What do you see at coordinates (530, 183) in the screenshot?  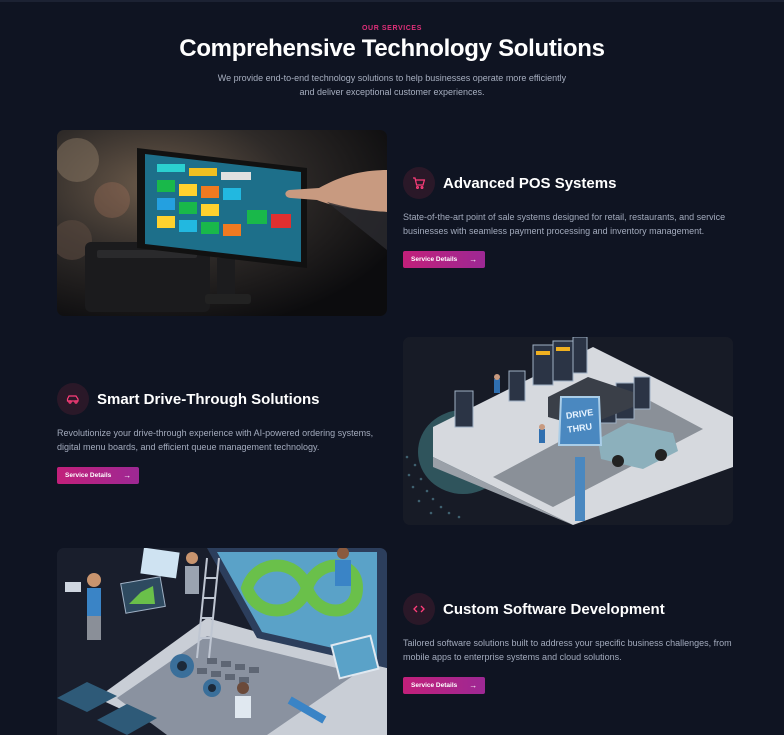 I see `service-title: Advanced POS Systems` at bounding box center [530, 183].